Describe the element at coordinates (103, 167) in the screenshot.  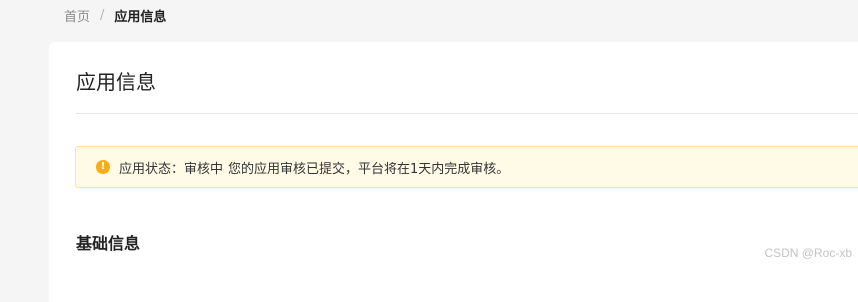
I see `warning-circle-icon: !` at that location.